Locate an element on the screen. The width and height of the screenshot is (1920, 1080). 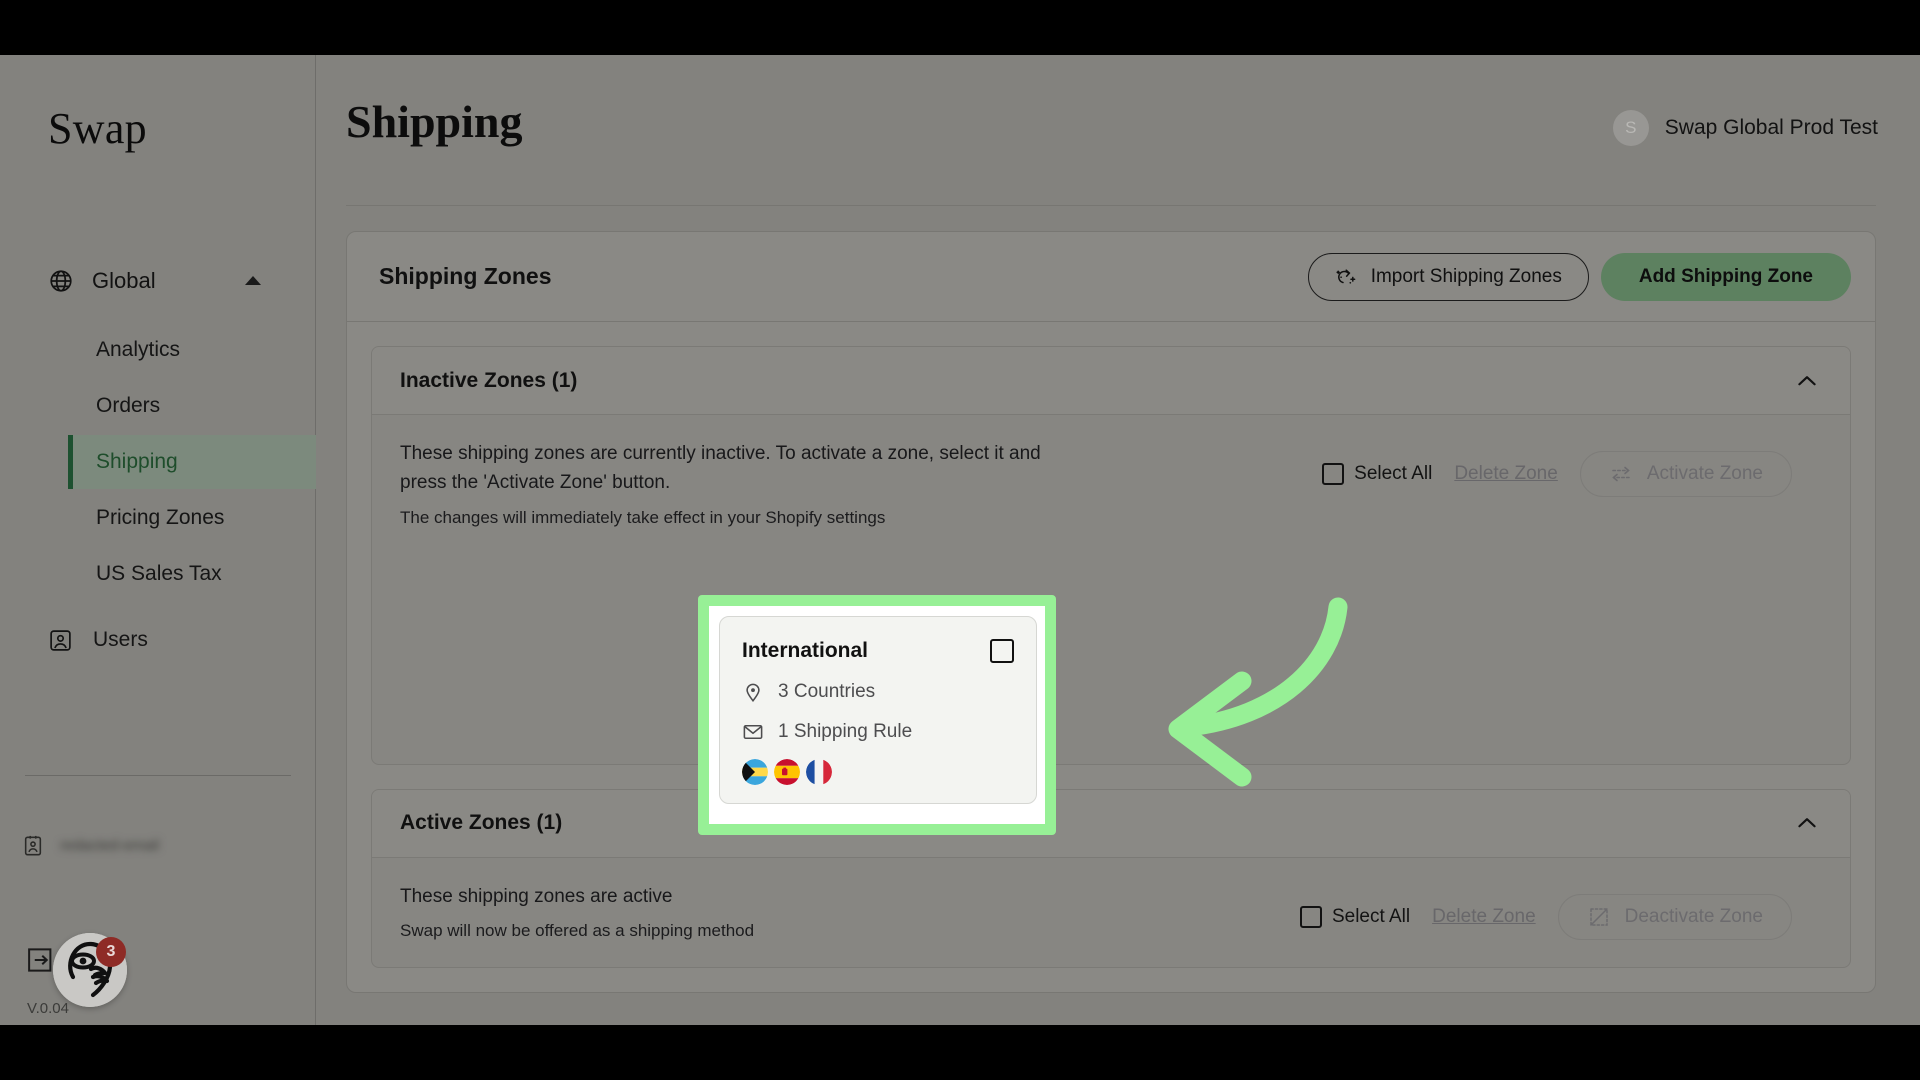
sidebar-item-orders: Orders is located at coordinates (192, 406).